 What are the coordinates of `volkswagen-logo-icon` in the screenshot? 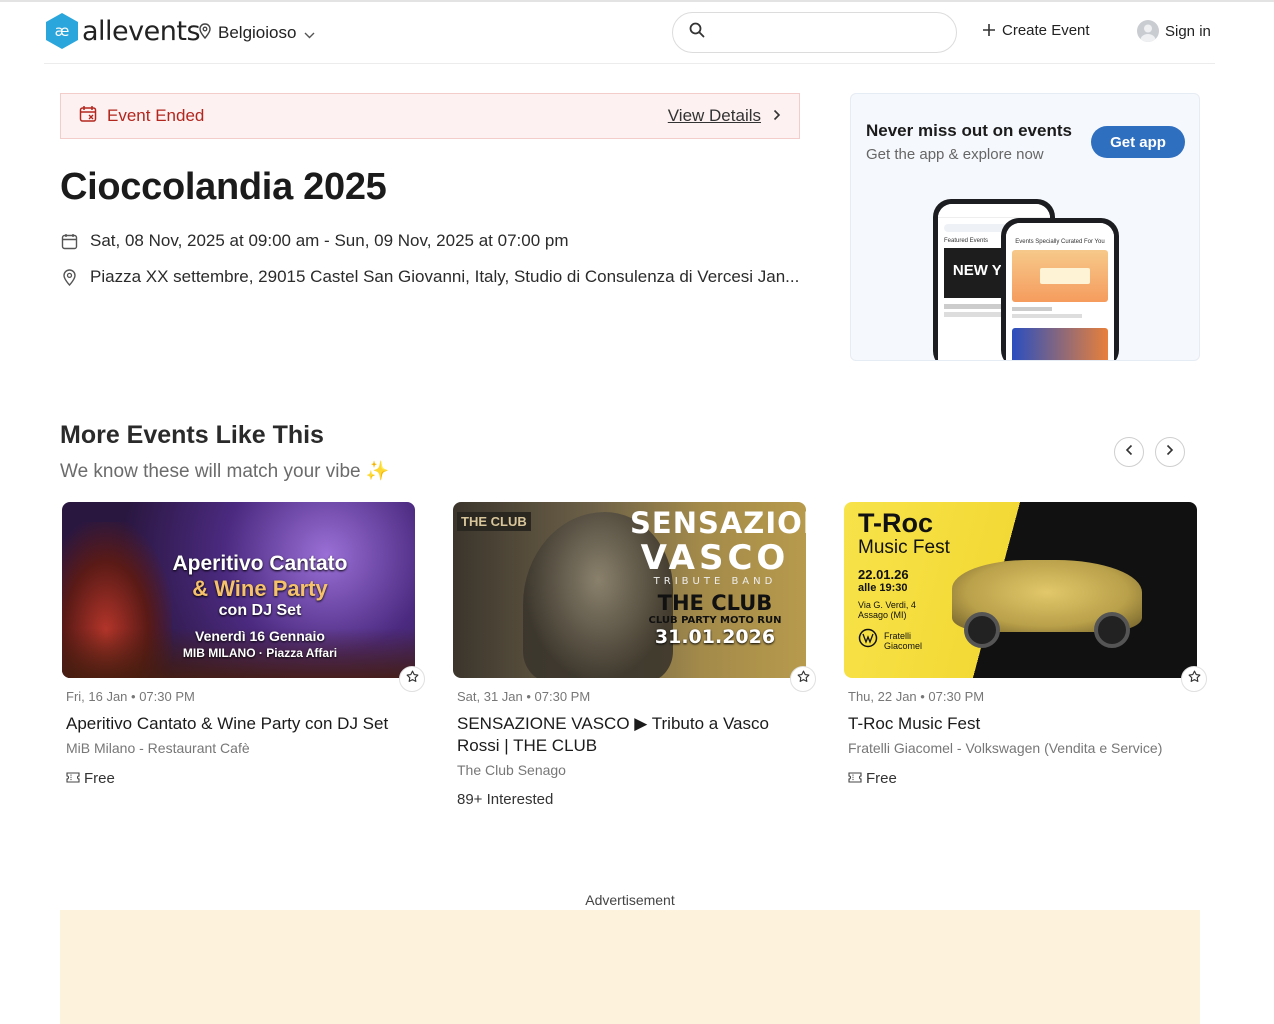 It's located at (868, 640).